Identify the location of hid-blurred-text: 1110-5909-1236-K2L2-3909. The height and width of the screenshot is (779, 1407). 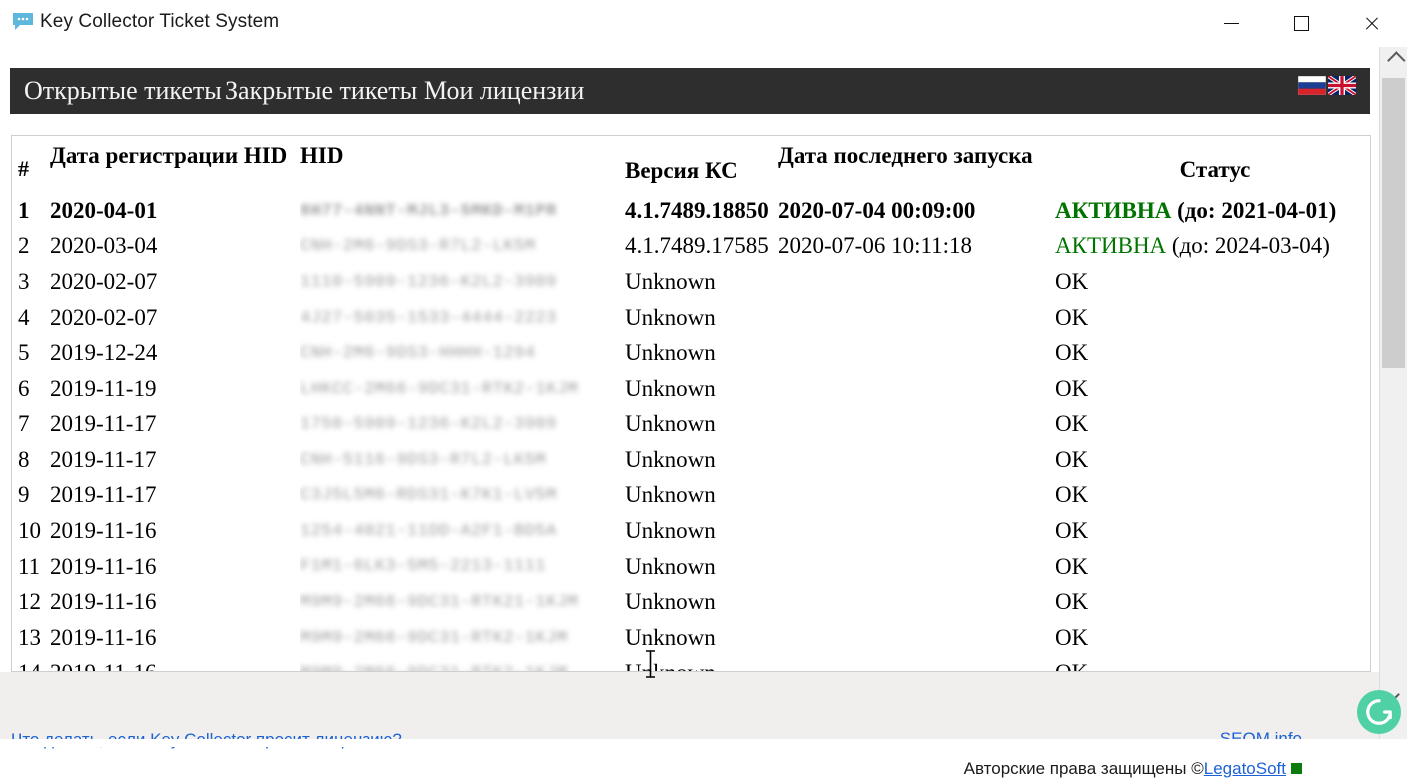
(428, 282).